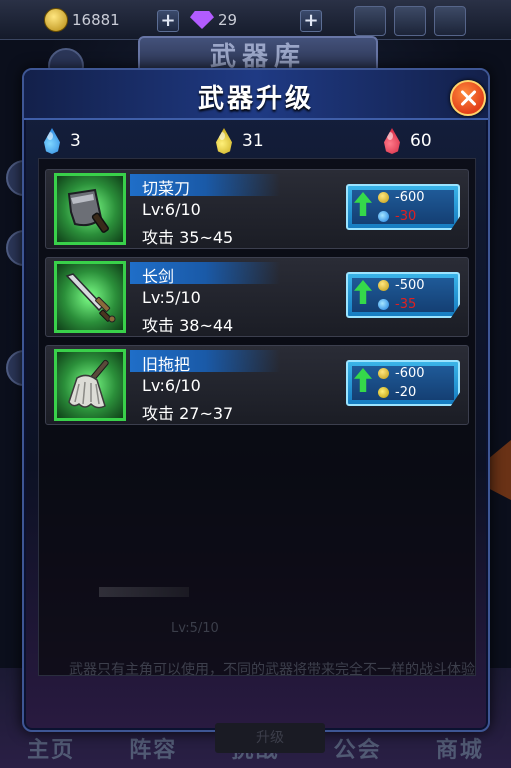 The height and width of the screenshot is (768, 511). I want to click on essence-cost: -35, so click(397, 304).